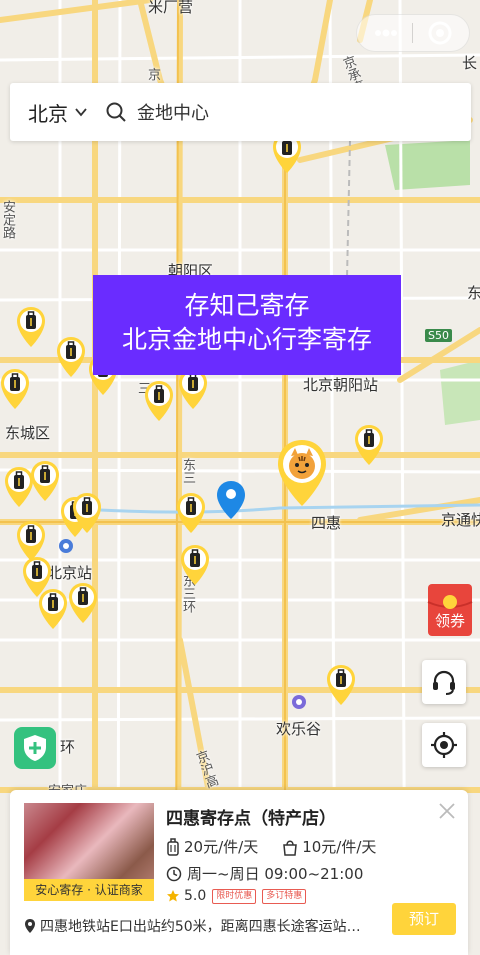 The height and width of the screenshot is (955, 480). What do you see at coordinates (450, 621) in the screenshot?
I see `svg-text: 领券` at bounding box center [450, 621].